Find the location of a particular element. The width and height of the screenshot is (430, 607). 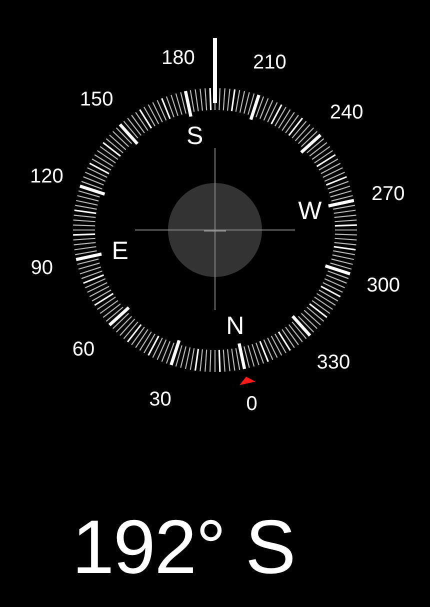

degree-label: 120 is located at coordinates (47, 176).